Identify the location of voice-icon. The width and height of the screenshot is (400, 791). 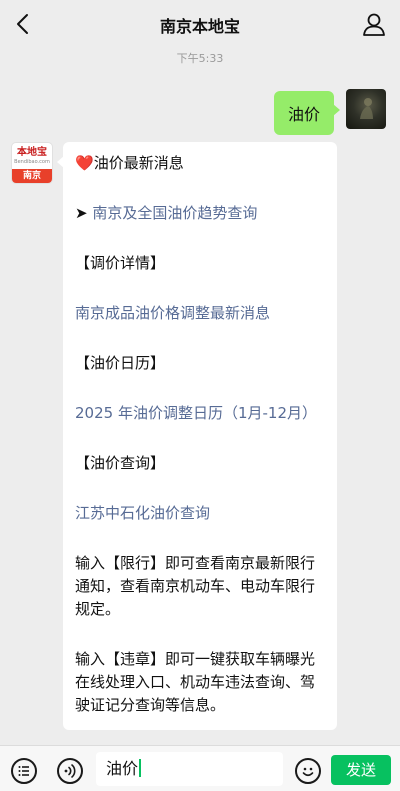
(70, 771).